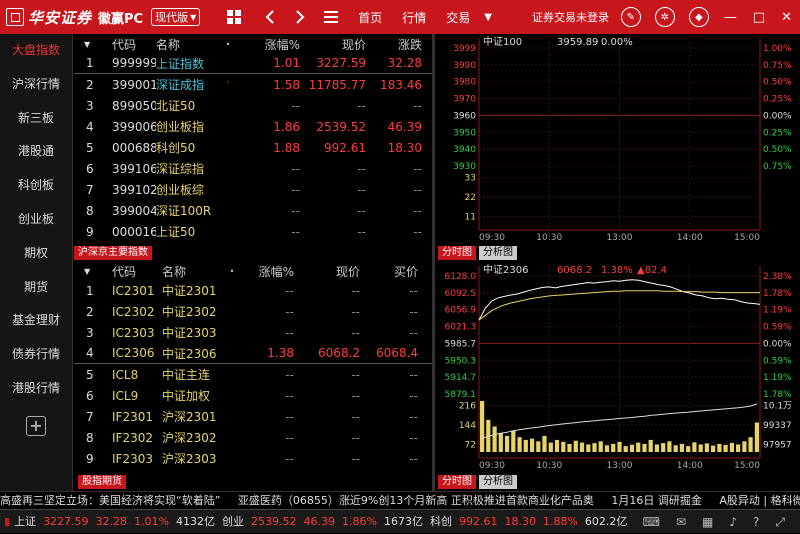 The image size is (800, 534). Describe the element at coordinates (707, 522) in the screenshot. I see `chart-icon: ▦` at that location.